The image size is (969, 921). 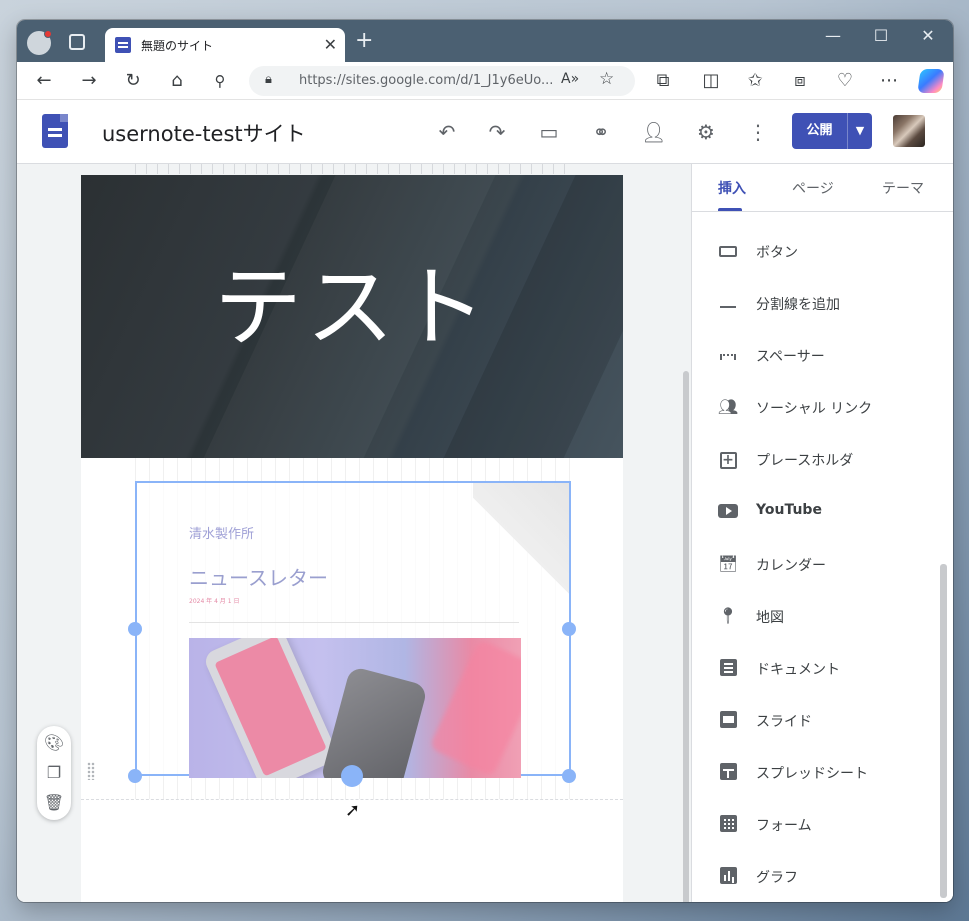 I want to click on publish-button: 公開 ▼, so click(x=832, y=131).